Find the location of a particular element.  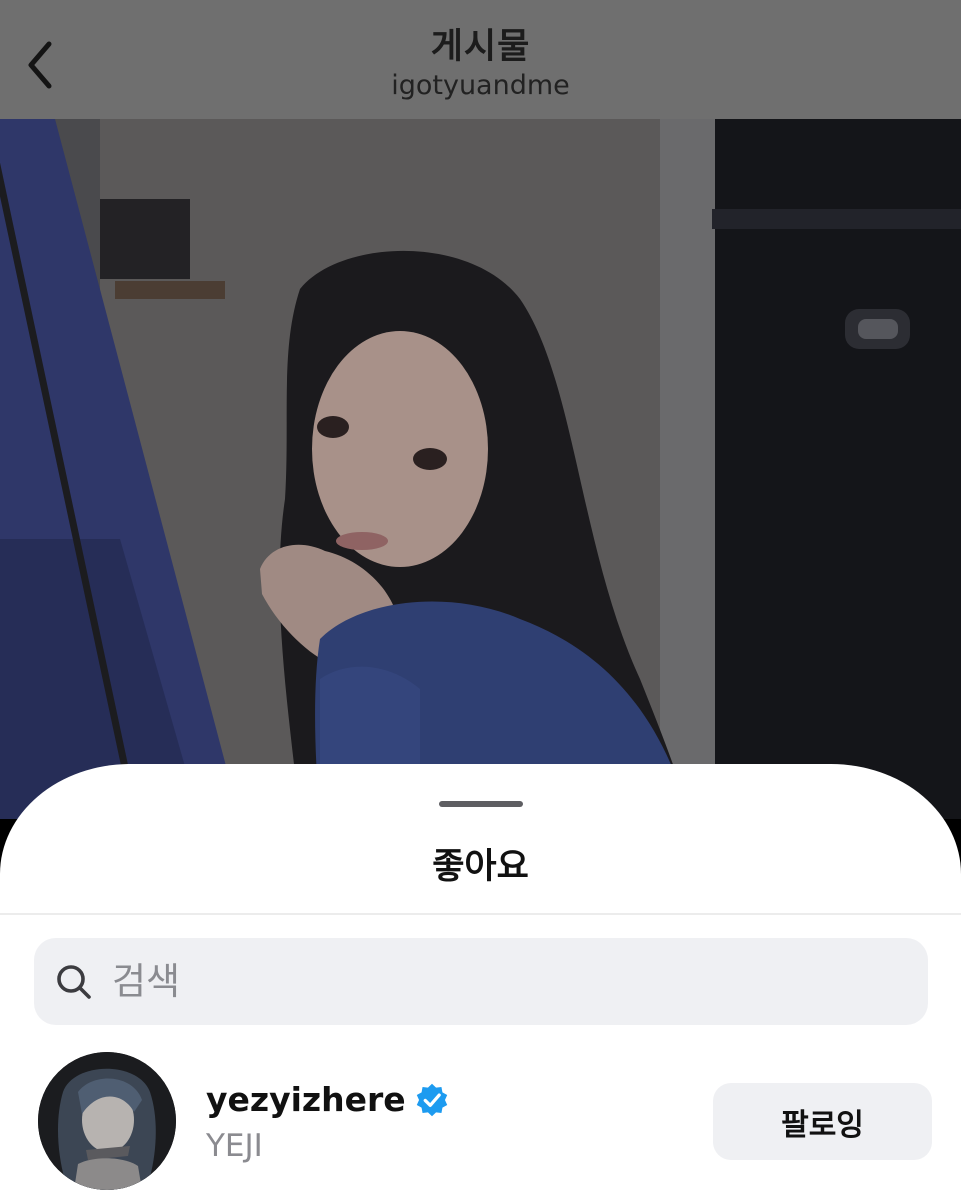

search-bar is located at coordinates (481, 981).